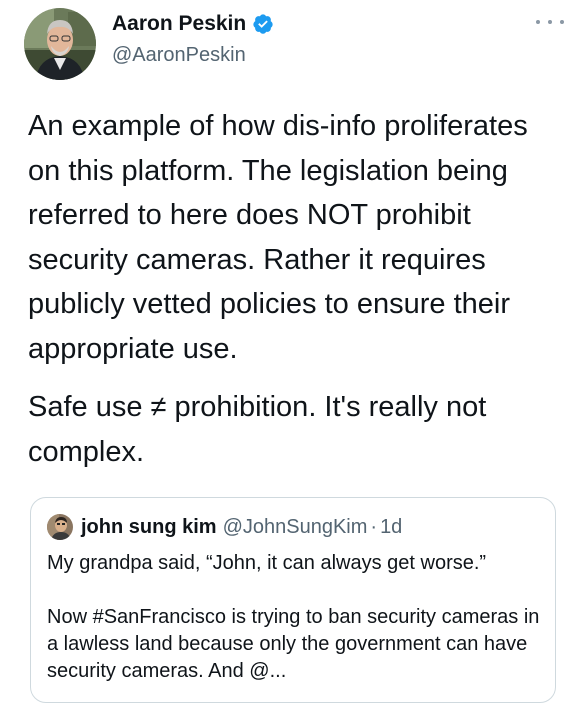  Describe the element at coordinates (179, 24) in the screenshot. I see `author-name: Aaron Peskin` at that location.